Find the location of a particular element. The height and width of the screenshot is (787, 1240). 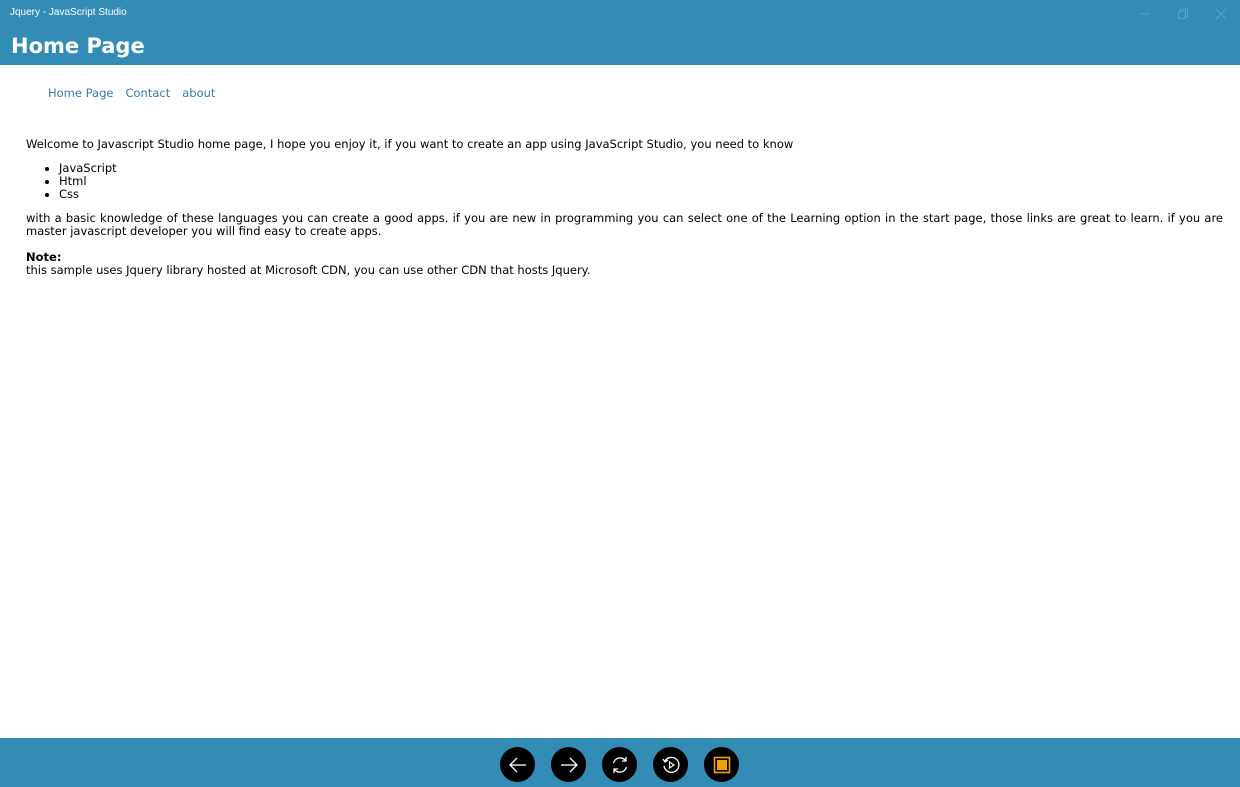

window-controls is located at coordinates (1183, 14).